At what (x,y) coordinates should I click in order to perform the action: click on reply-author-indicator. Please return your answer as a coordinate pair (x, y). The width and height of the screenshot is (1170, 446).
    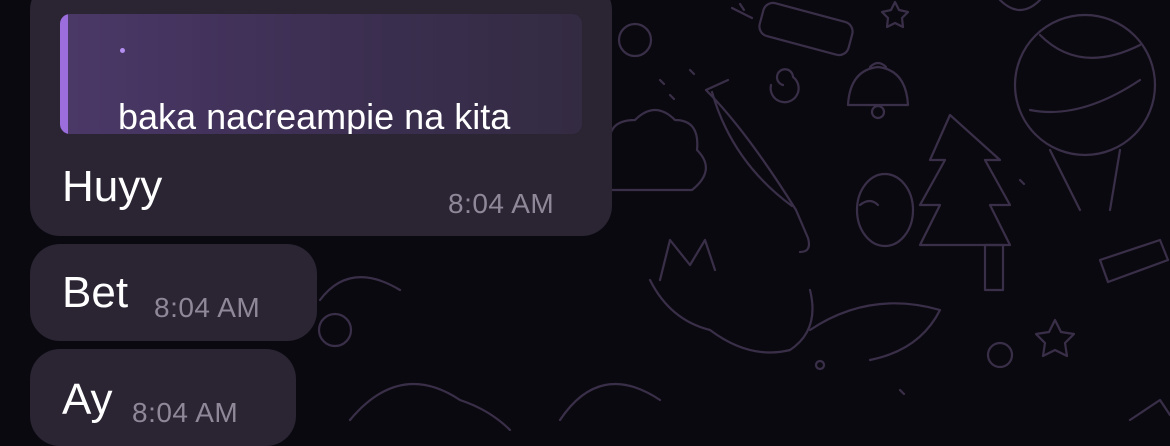
    Looking at the image, I should click on (122, 50).